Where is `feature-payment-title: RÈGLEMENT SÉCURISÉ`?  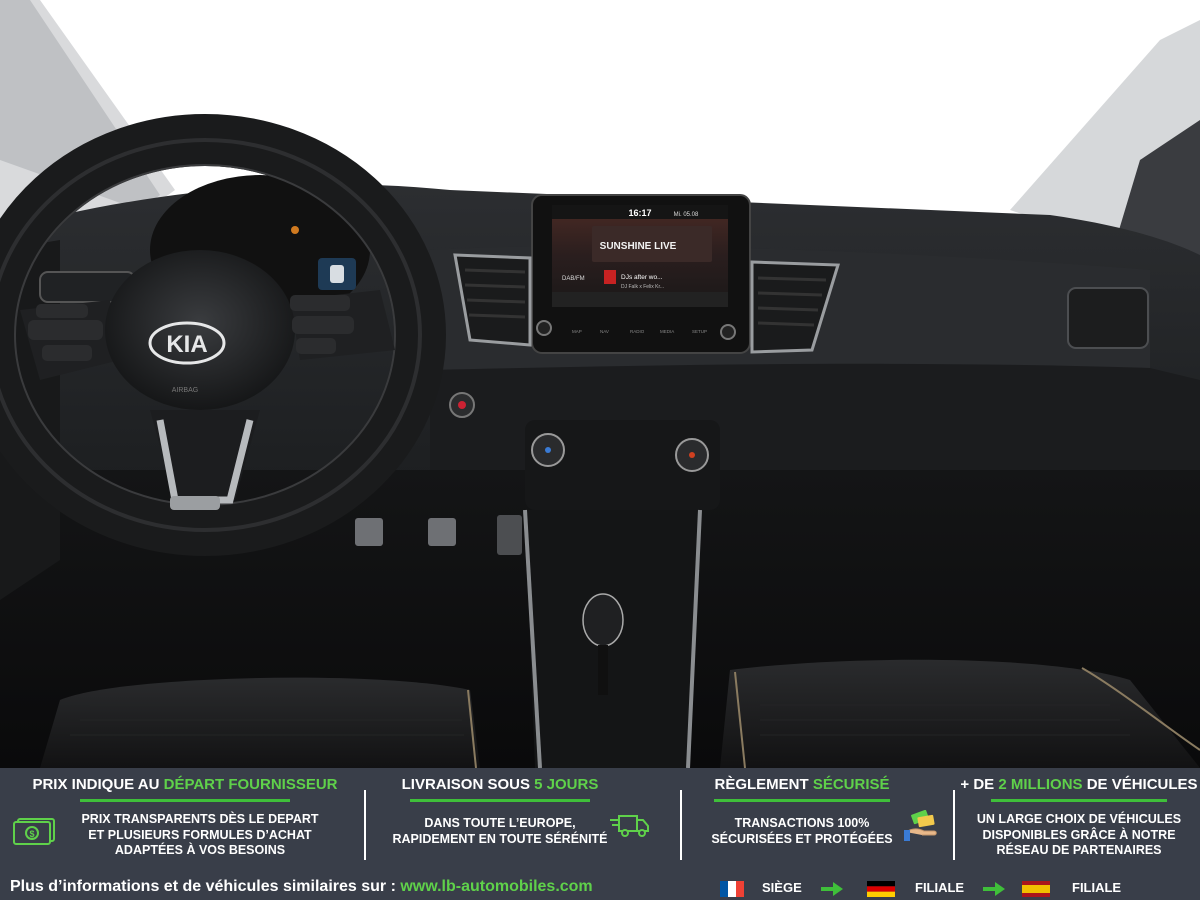 feature-payment-title: RÈGLEMENT SÉCURISÉ is located at coordinates (801, 784).